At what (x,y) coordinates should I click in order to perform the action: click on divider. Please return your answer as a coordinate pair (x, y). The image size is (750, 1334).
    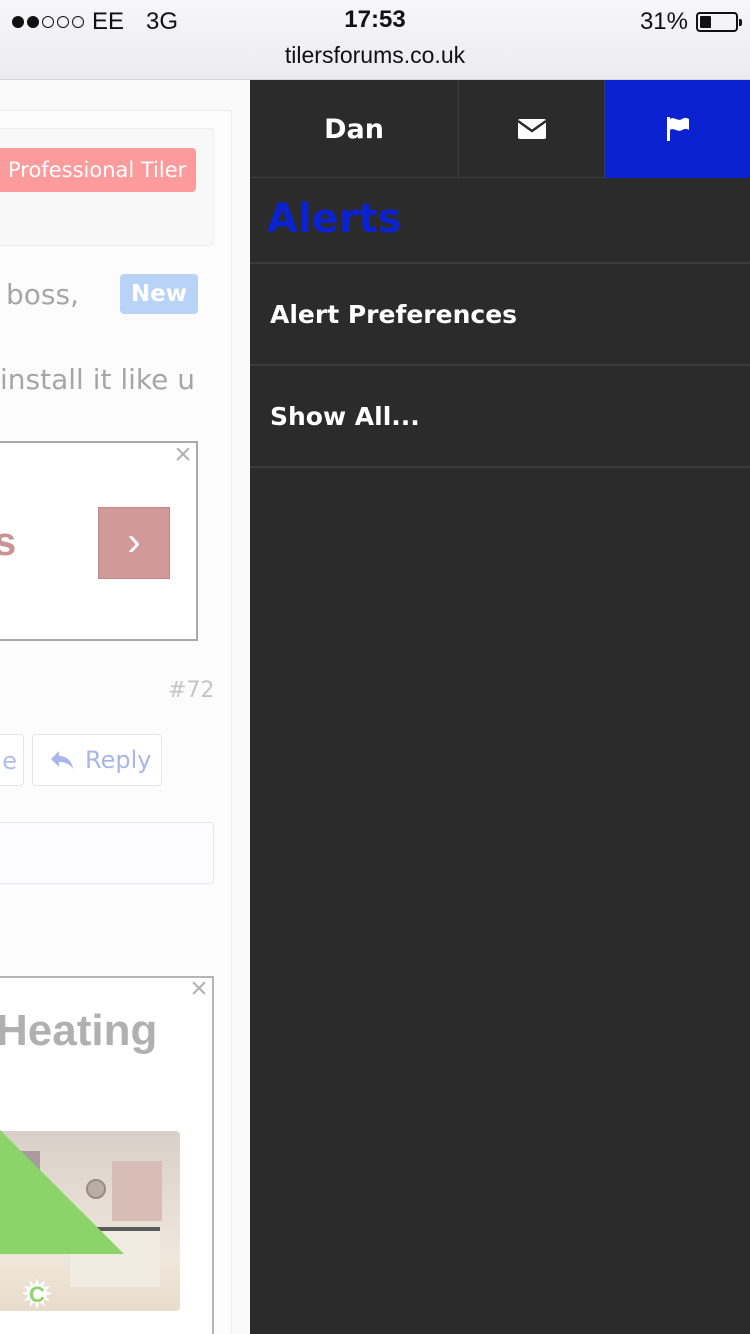
    Looking at the image, I should click on (500, 467).